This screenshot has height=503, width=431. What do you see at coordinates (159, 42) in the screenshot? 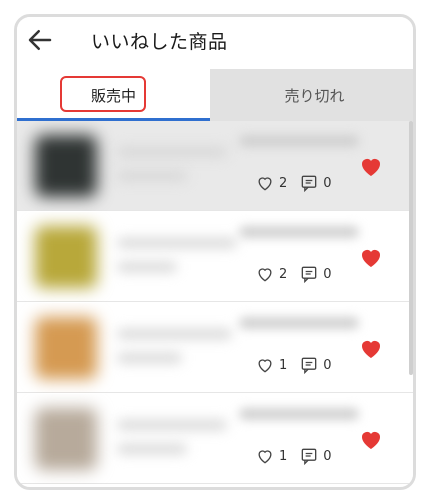
I see `page-title: いいねした商品` at bounding box center [159, 42].